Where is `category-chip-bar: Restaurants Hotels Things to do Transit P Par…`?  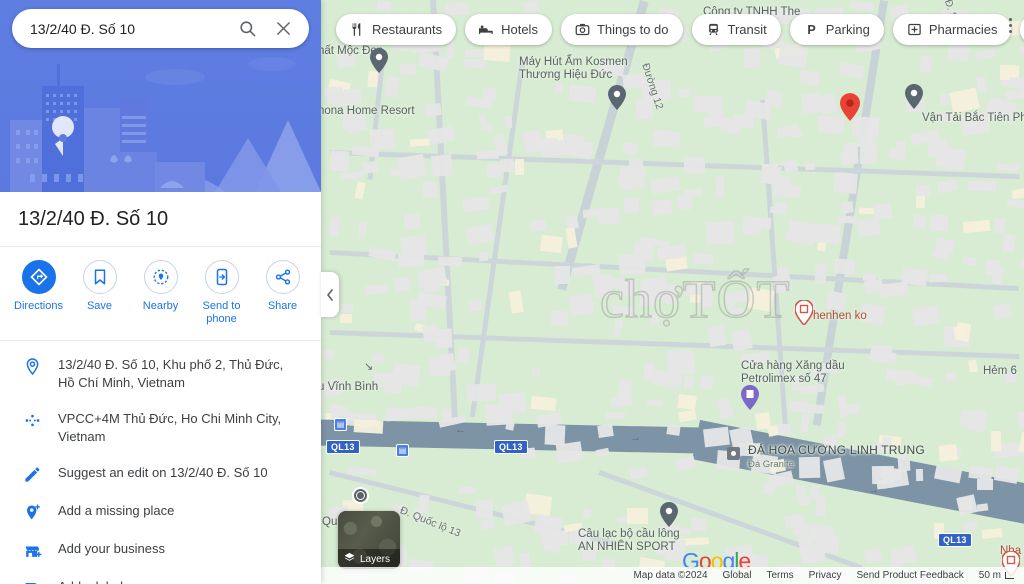
category-chip-bar: Restaurants Hotels Things to do Transit P Par… is located at coordinates (680, 29).